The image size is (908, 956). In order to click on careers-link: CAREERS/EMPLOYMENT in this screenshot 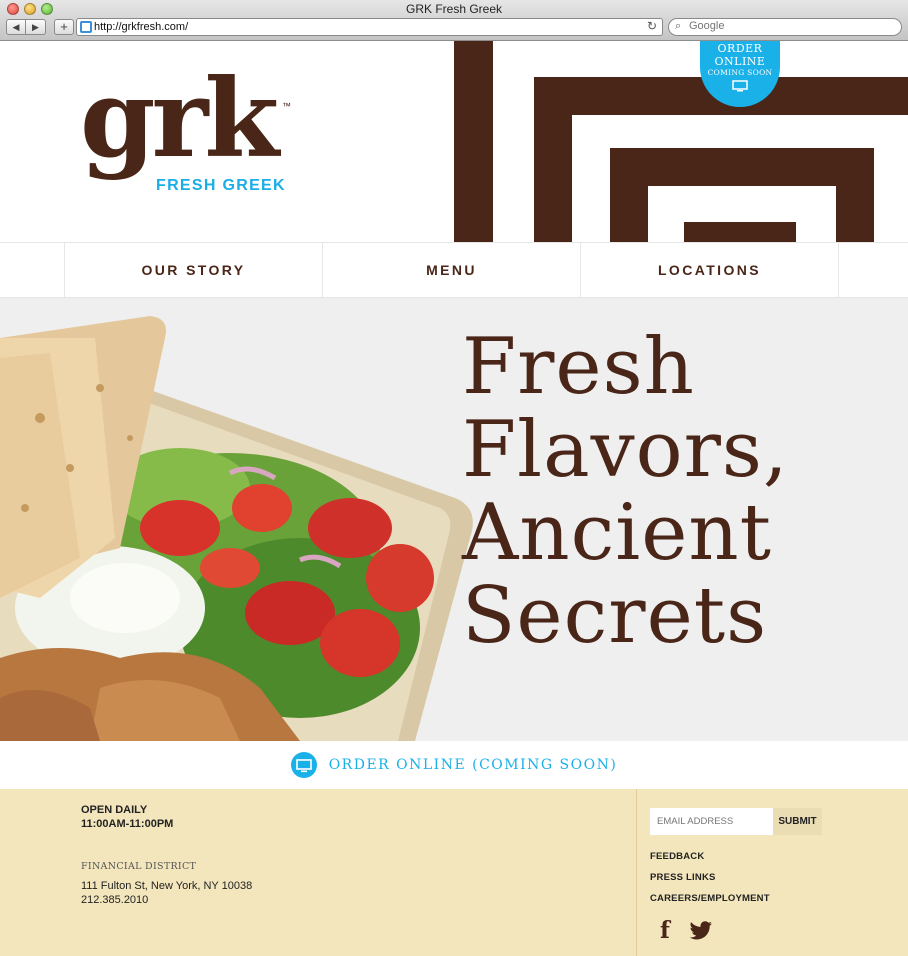, I will do `click(710, 898)`.